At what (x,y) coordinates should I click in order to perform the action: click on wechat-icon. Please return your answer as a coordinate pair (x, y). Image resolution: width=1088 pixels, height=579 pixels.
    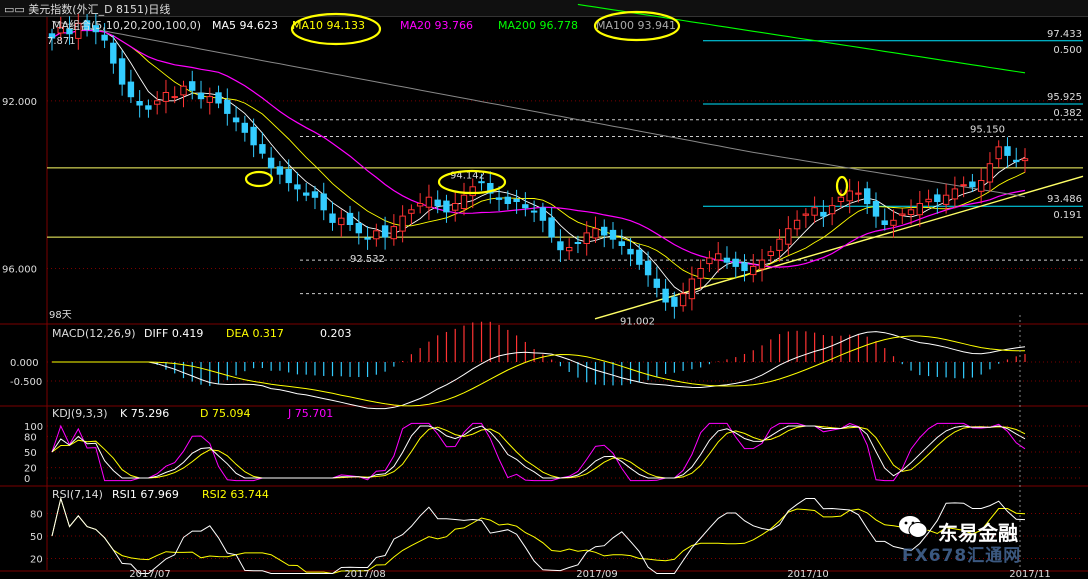
    Looking at the image, I should click on (913, 527).